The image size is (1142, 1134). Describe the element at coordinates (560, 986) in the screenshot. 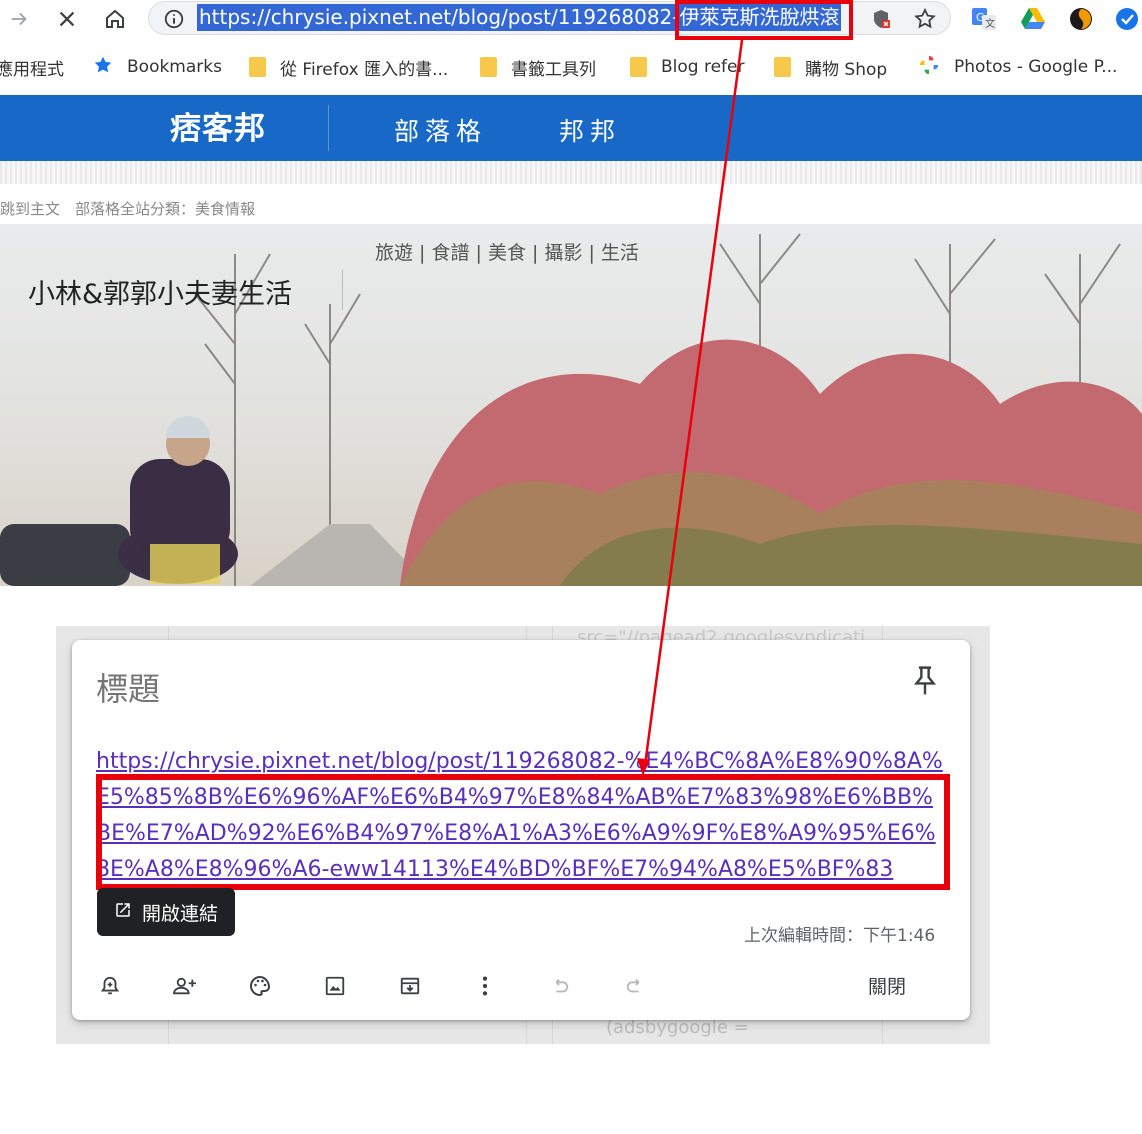

I see `undo-icon` at that location.